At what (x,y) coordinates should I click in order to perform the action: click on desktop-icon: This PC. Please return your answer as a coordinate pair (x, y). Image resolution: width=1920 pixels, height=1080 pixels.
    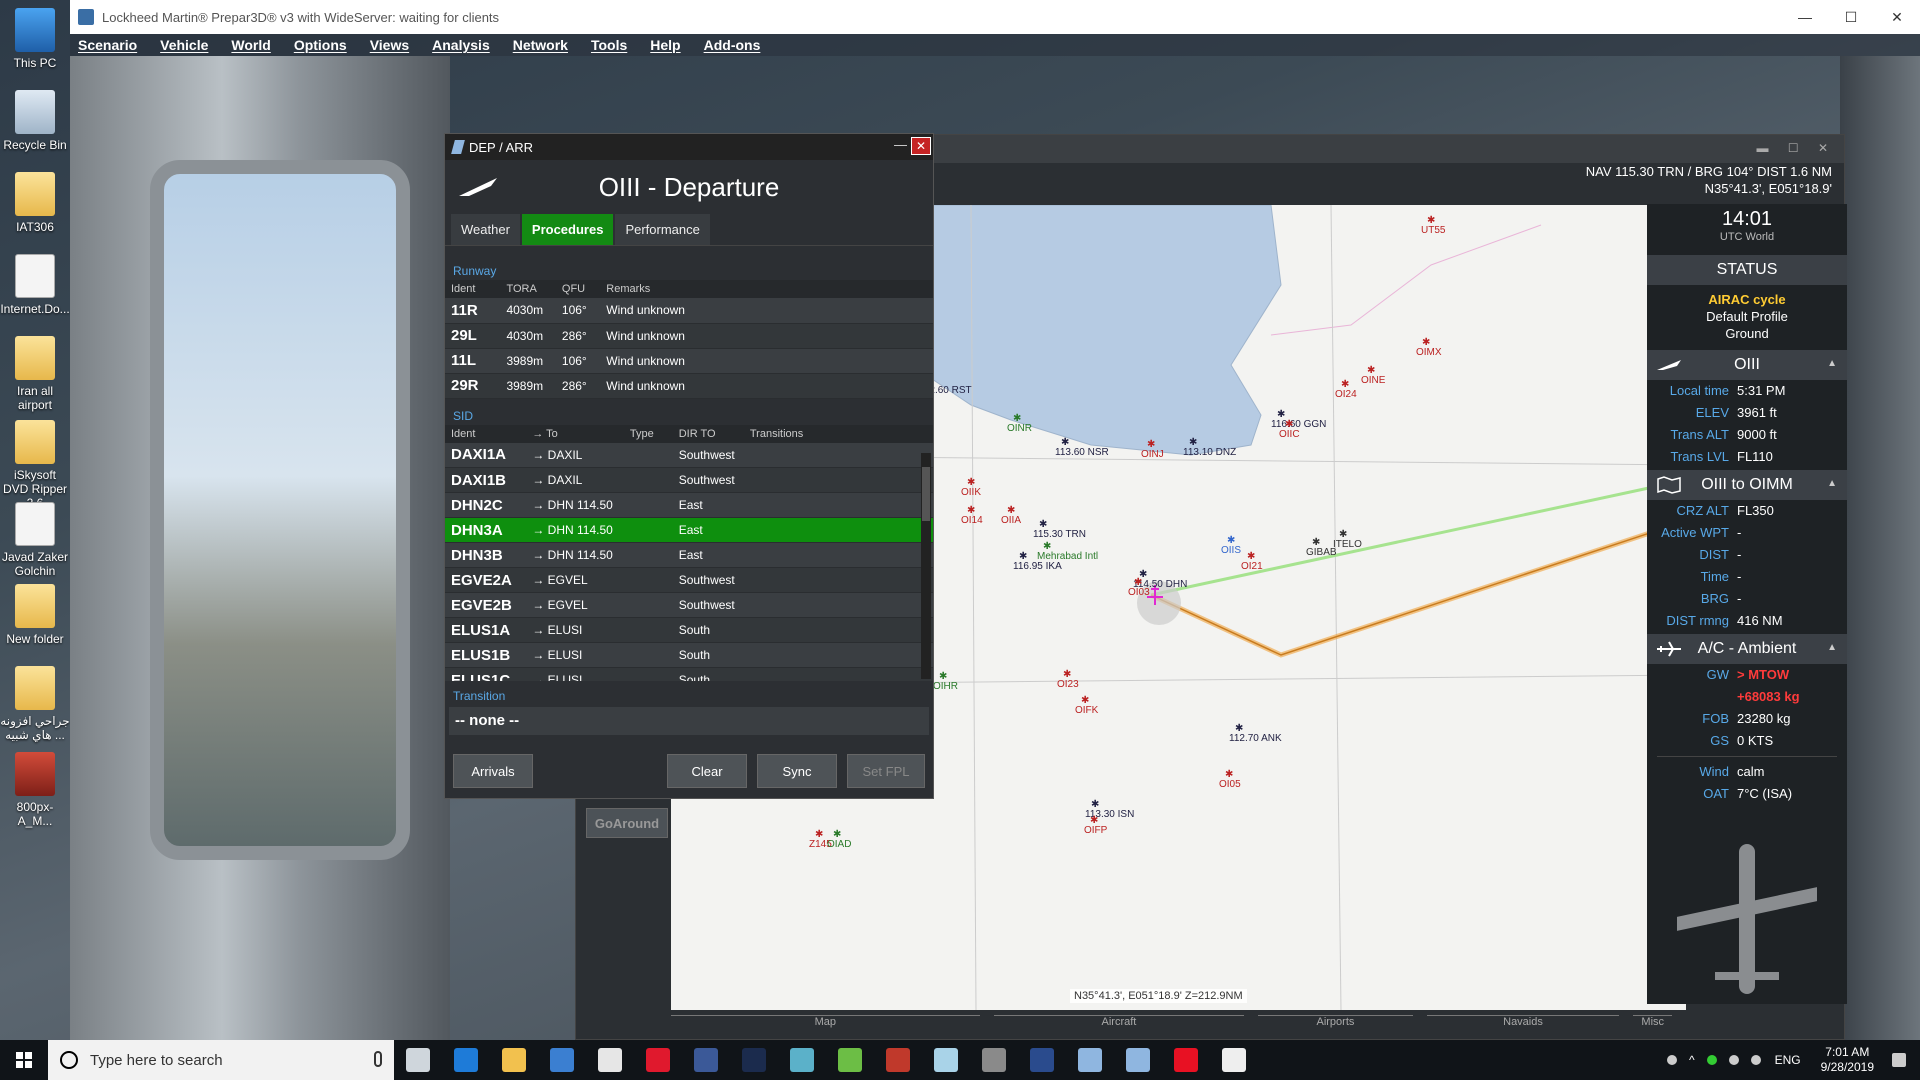
    Looking at the image, I should click on (35, 39).